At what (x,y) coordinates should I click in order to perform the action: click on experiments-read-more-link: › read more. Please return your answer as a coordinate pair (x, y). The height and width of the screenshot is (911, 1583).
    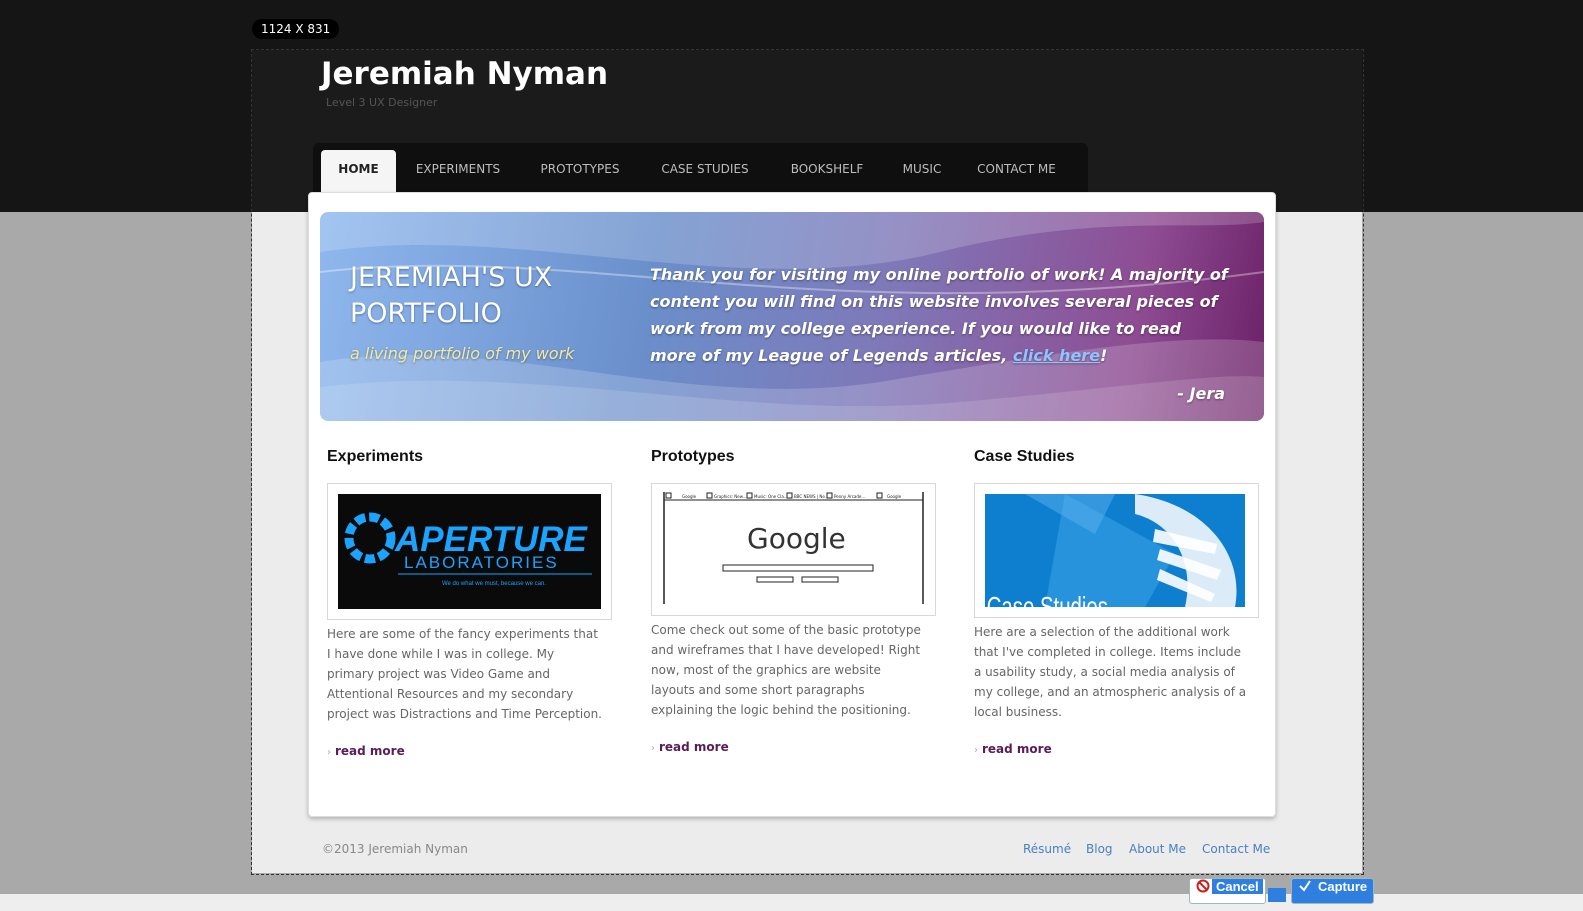
    Looking at the image, I should click on (366, 751).